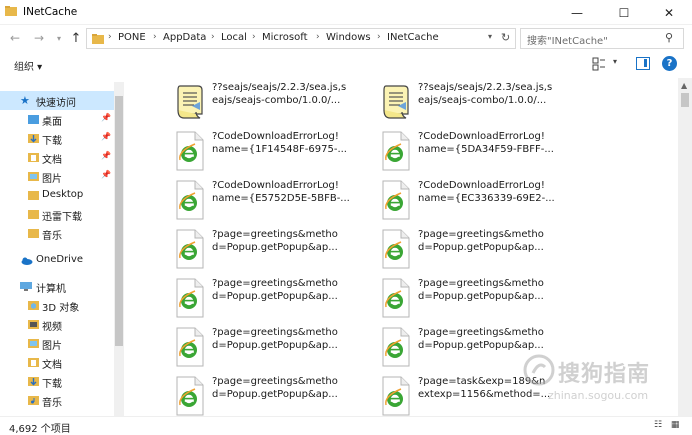 Image resolution: width=692 pixels, height=435 pixels. I want to click on content-scrollbar: ▲, so click(685, 247).